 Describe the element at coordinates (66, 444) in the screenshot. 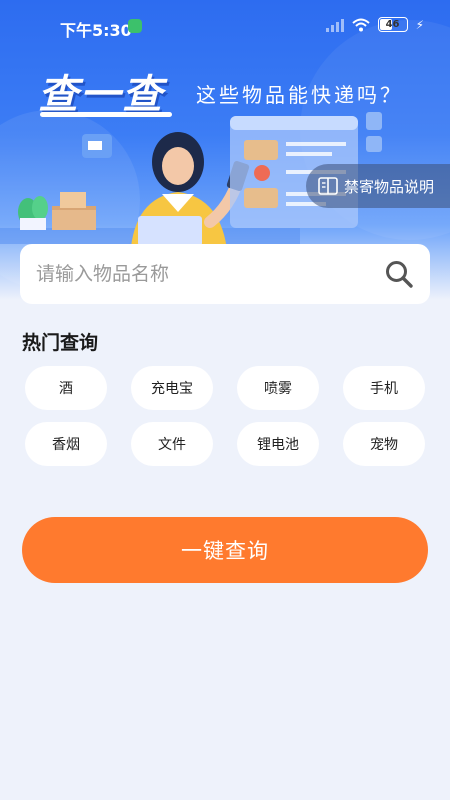

I see `hot-query-chip: 香烟` at that location.